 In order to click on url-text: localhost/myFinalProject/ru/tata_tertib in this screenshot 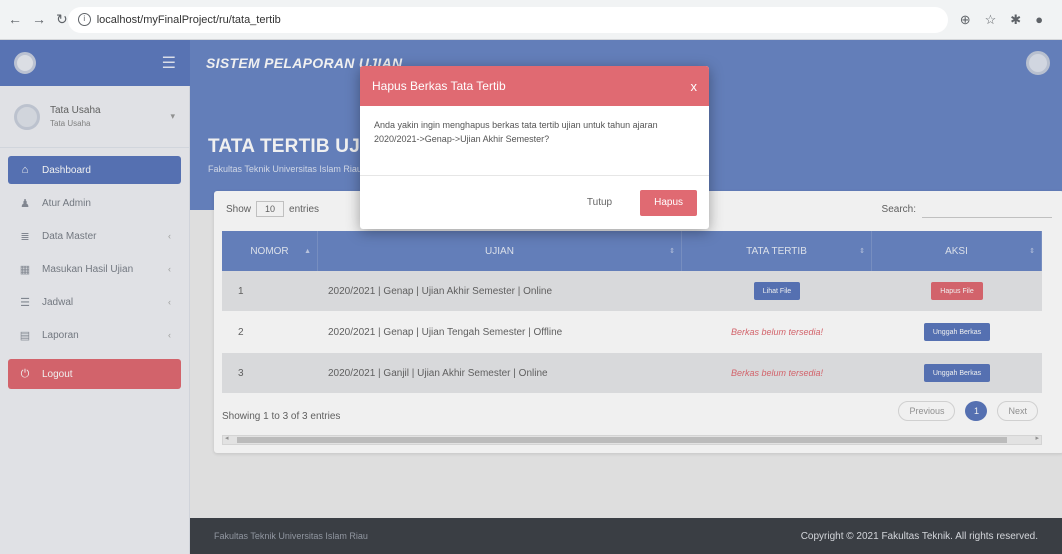, I will do `click(188, 19)`.